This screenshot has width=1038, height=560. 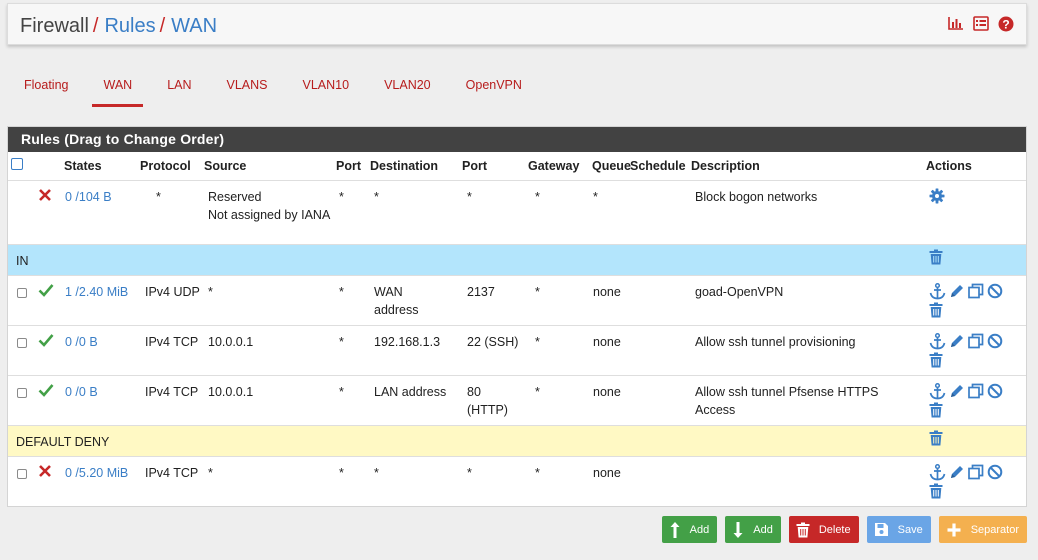 What do you see at coordinates (517, 24) in the screenshot?
I see `page-header: Firewall / Rules / WAN ?` at bounding box center [517, 24].